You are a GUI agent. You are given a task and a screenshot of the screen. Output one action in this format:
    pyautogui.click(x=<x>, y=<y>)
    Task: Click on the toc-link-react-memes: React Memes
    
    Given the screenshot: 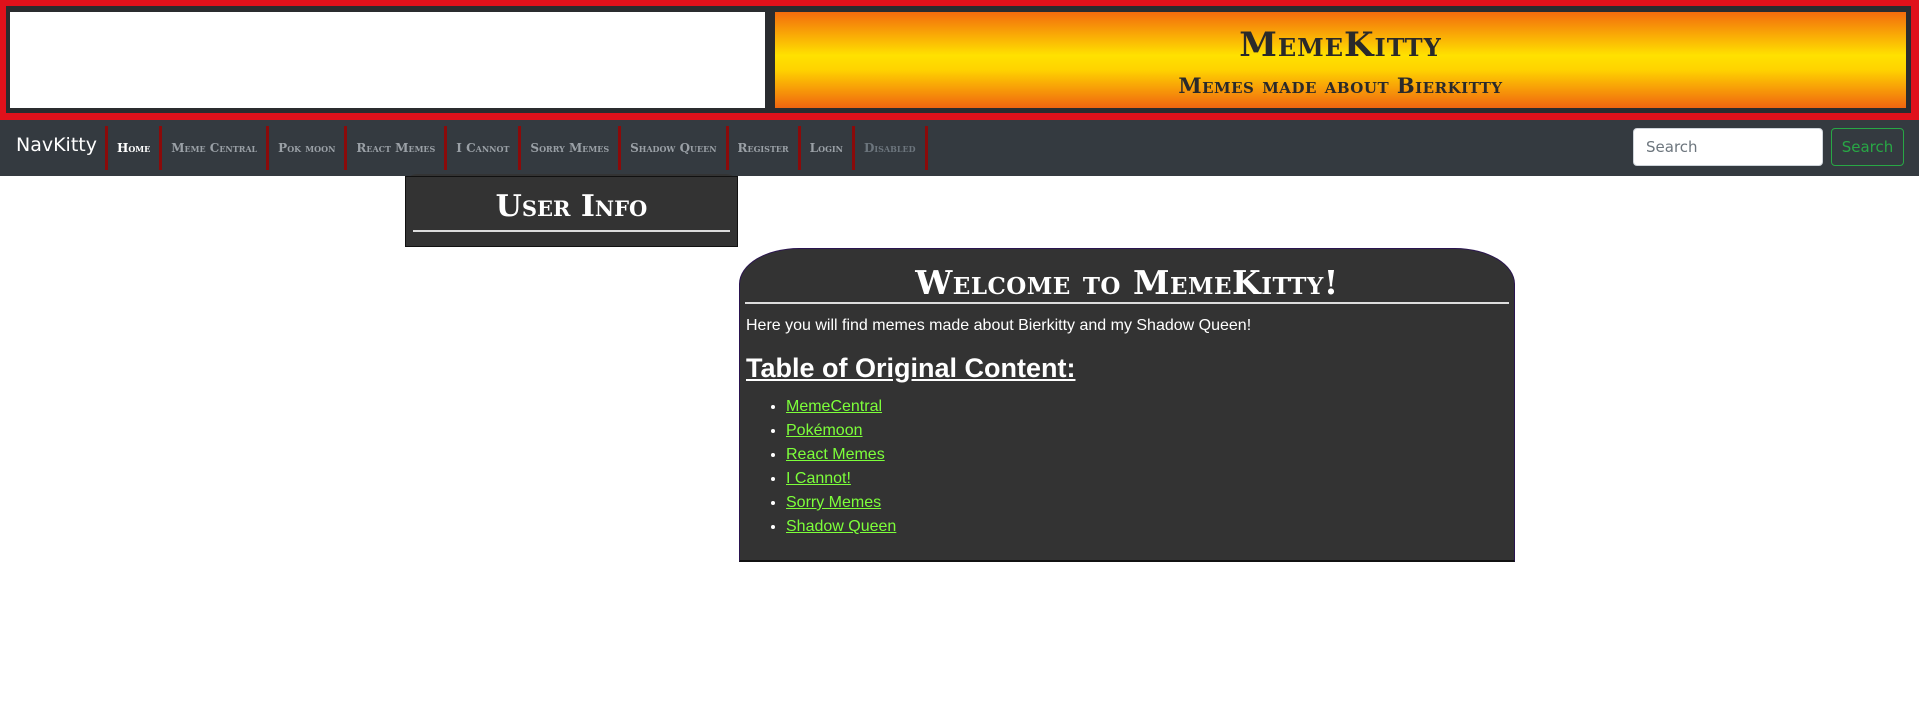 What is the action you would take?
    pyautogui.click(x=835, y=454)
    